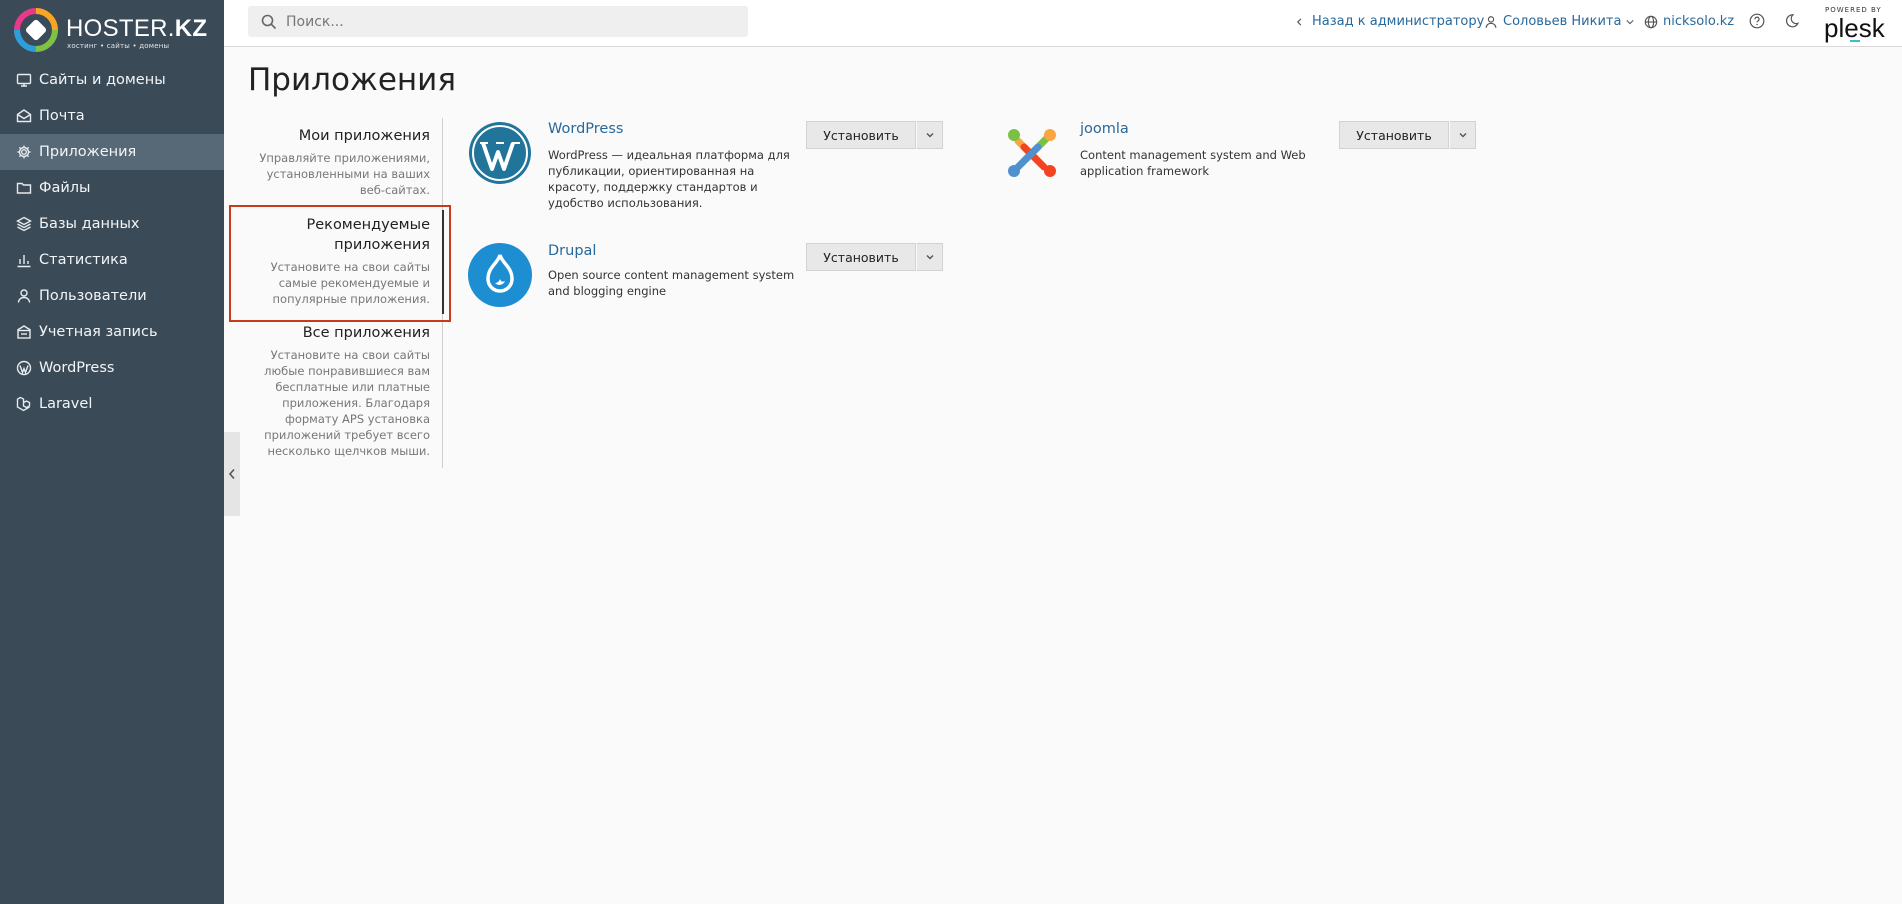 This screenshot has height=904, width=1902. What do you see at coordinates (1792, 21) in the screenshot?
I see `moon-icon` at bounding box center [1792, 21].